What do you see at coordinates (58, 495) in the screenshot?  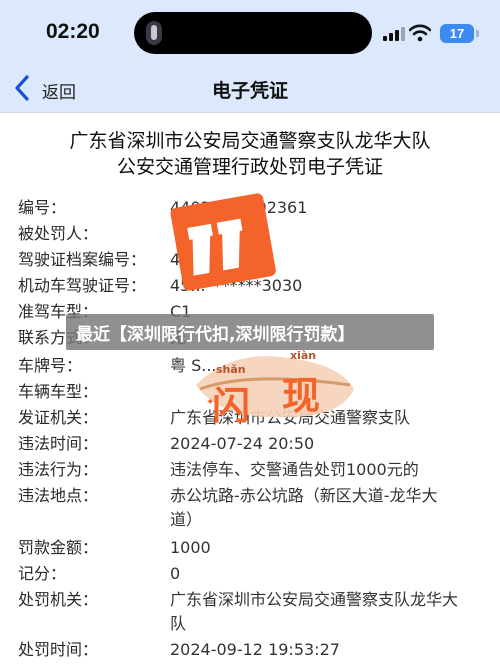 I see `field-label: 违法地点：` at bounding box center [58, 495].